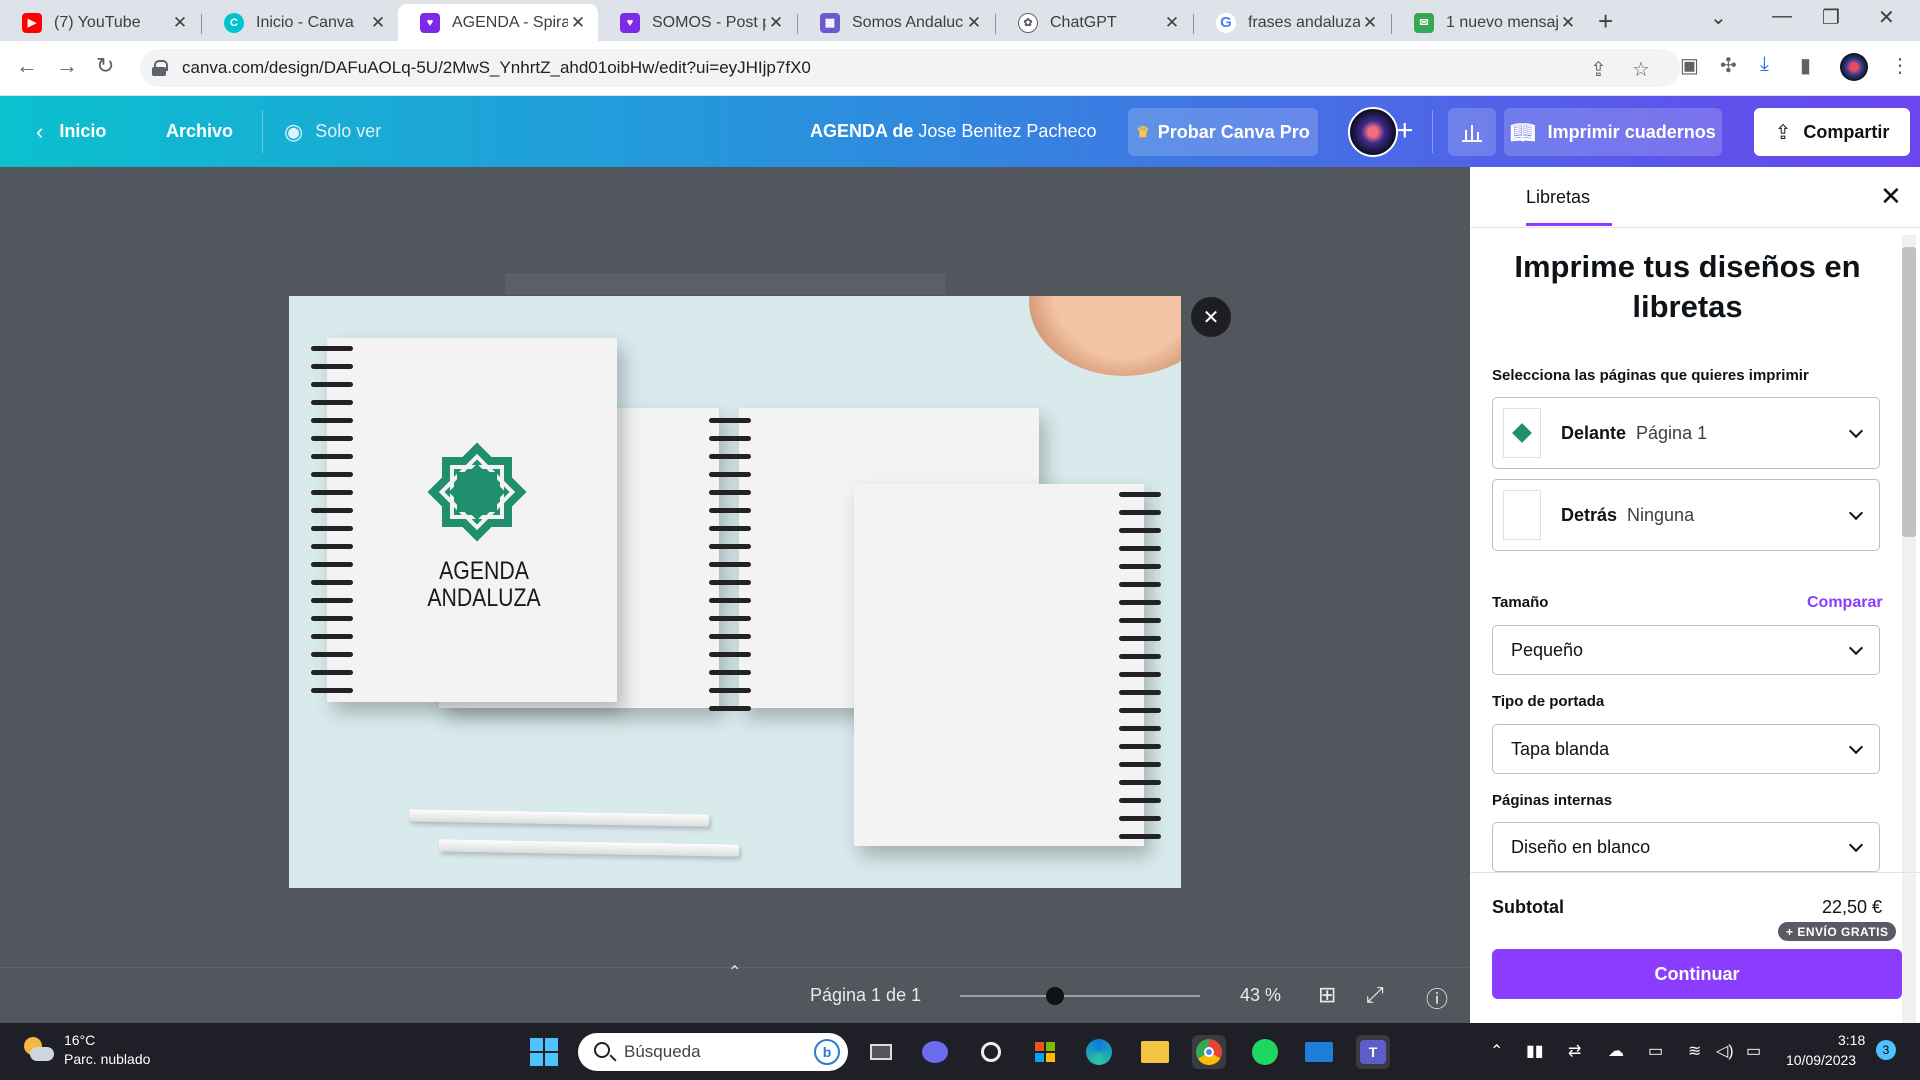 The height and width of the screenshot is (1080, 1920). What do you see at coordinates (1753, 1051) in the screenshot?
I see `battery-icon: ▭` at bounding box center [1753, 1051].